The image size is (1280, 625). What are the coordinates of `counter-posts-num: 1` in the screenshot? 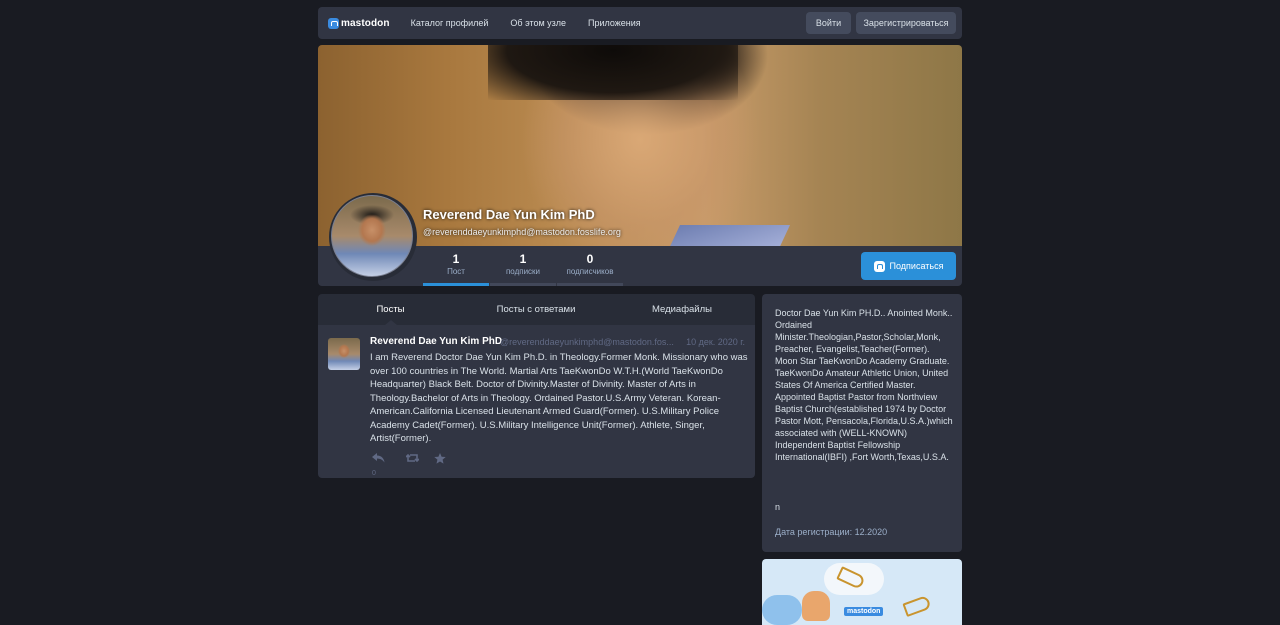 It's located at (456, 259).